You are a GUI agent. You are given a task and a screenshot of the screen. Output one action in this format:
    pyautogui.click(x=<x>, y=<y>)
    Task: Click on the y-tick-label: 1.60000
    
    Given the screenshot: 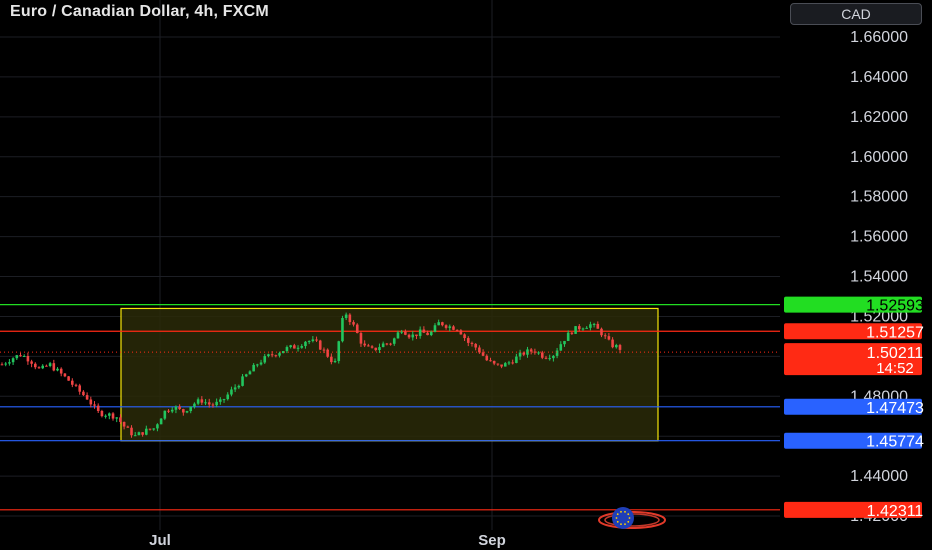 What is the action you would take?
    pyautogui.click(x=879, y=157)
    